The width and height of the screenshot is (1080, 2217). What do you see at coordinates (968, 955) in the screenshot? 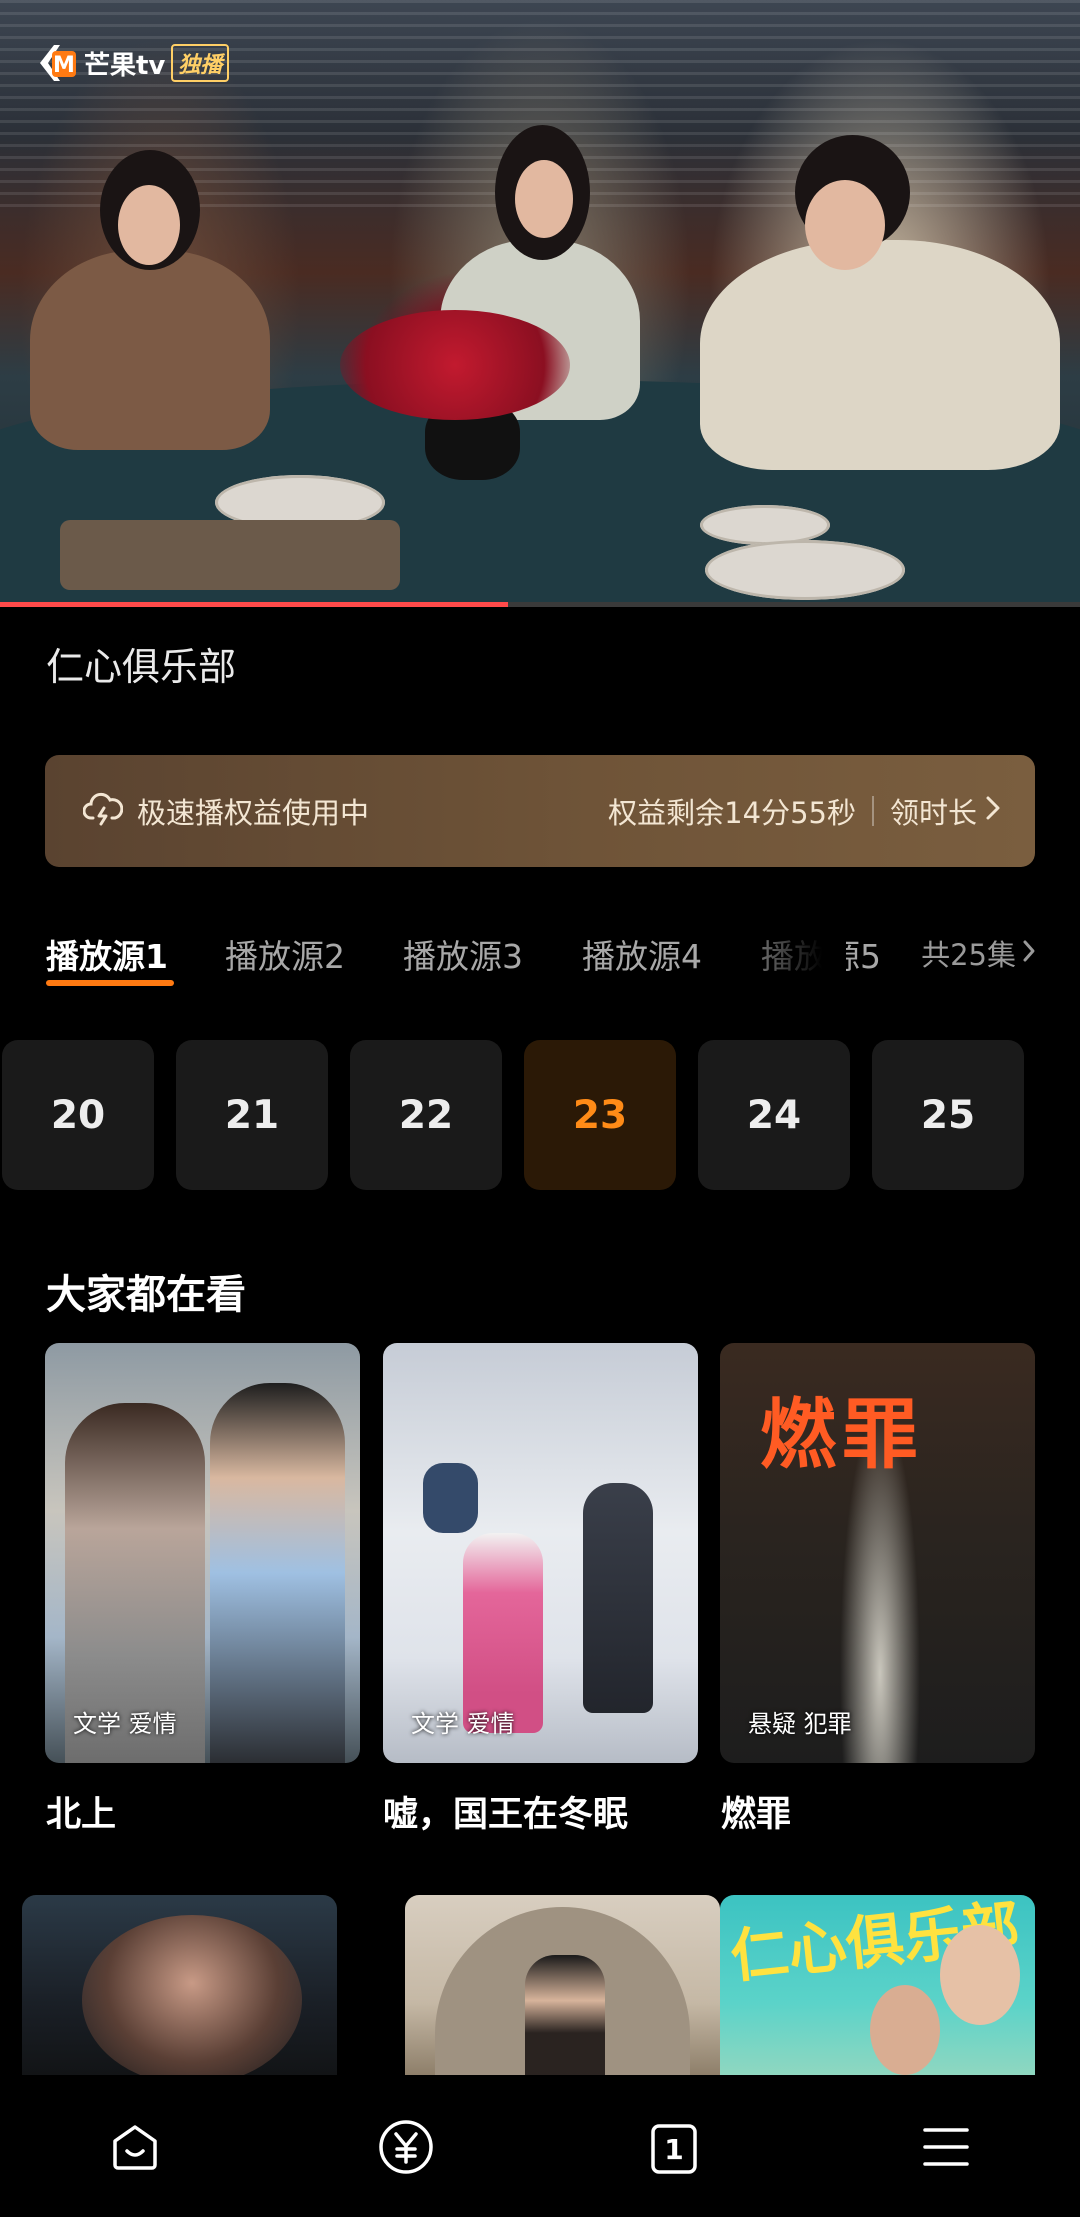
I see `episode-total-label: 共25集` at bounding box center [968, 955].